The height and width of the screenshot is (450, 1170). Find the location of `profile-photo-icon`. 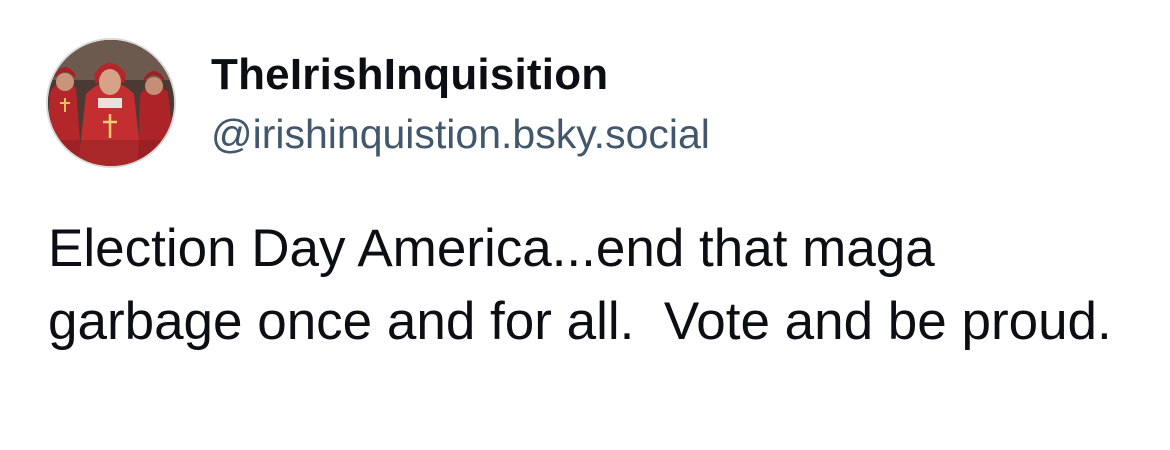

profile-photo-icon is located at coordinates (111, 103).